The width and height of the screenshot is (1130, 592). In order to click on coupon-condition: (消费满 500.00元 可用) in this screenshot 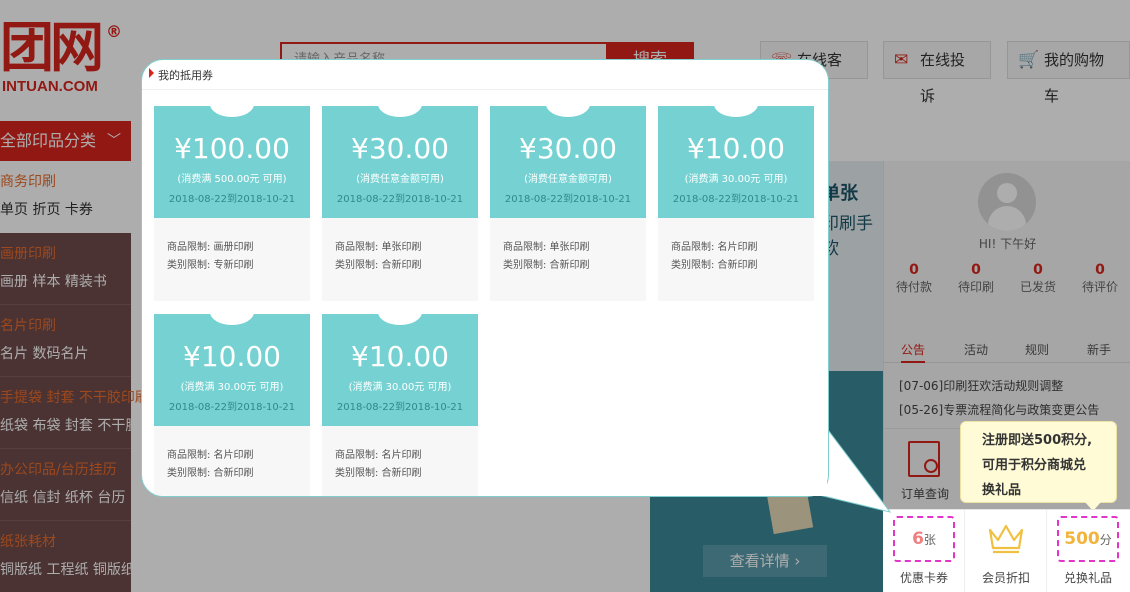, I will do `click(232, 179)`.